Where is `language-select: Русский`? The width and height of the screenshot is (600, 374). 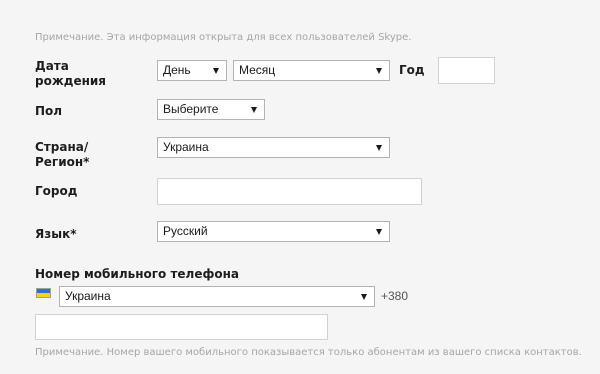 language-select: Русский is located at coordinates (273, 231).